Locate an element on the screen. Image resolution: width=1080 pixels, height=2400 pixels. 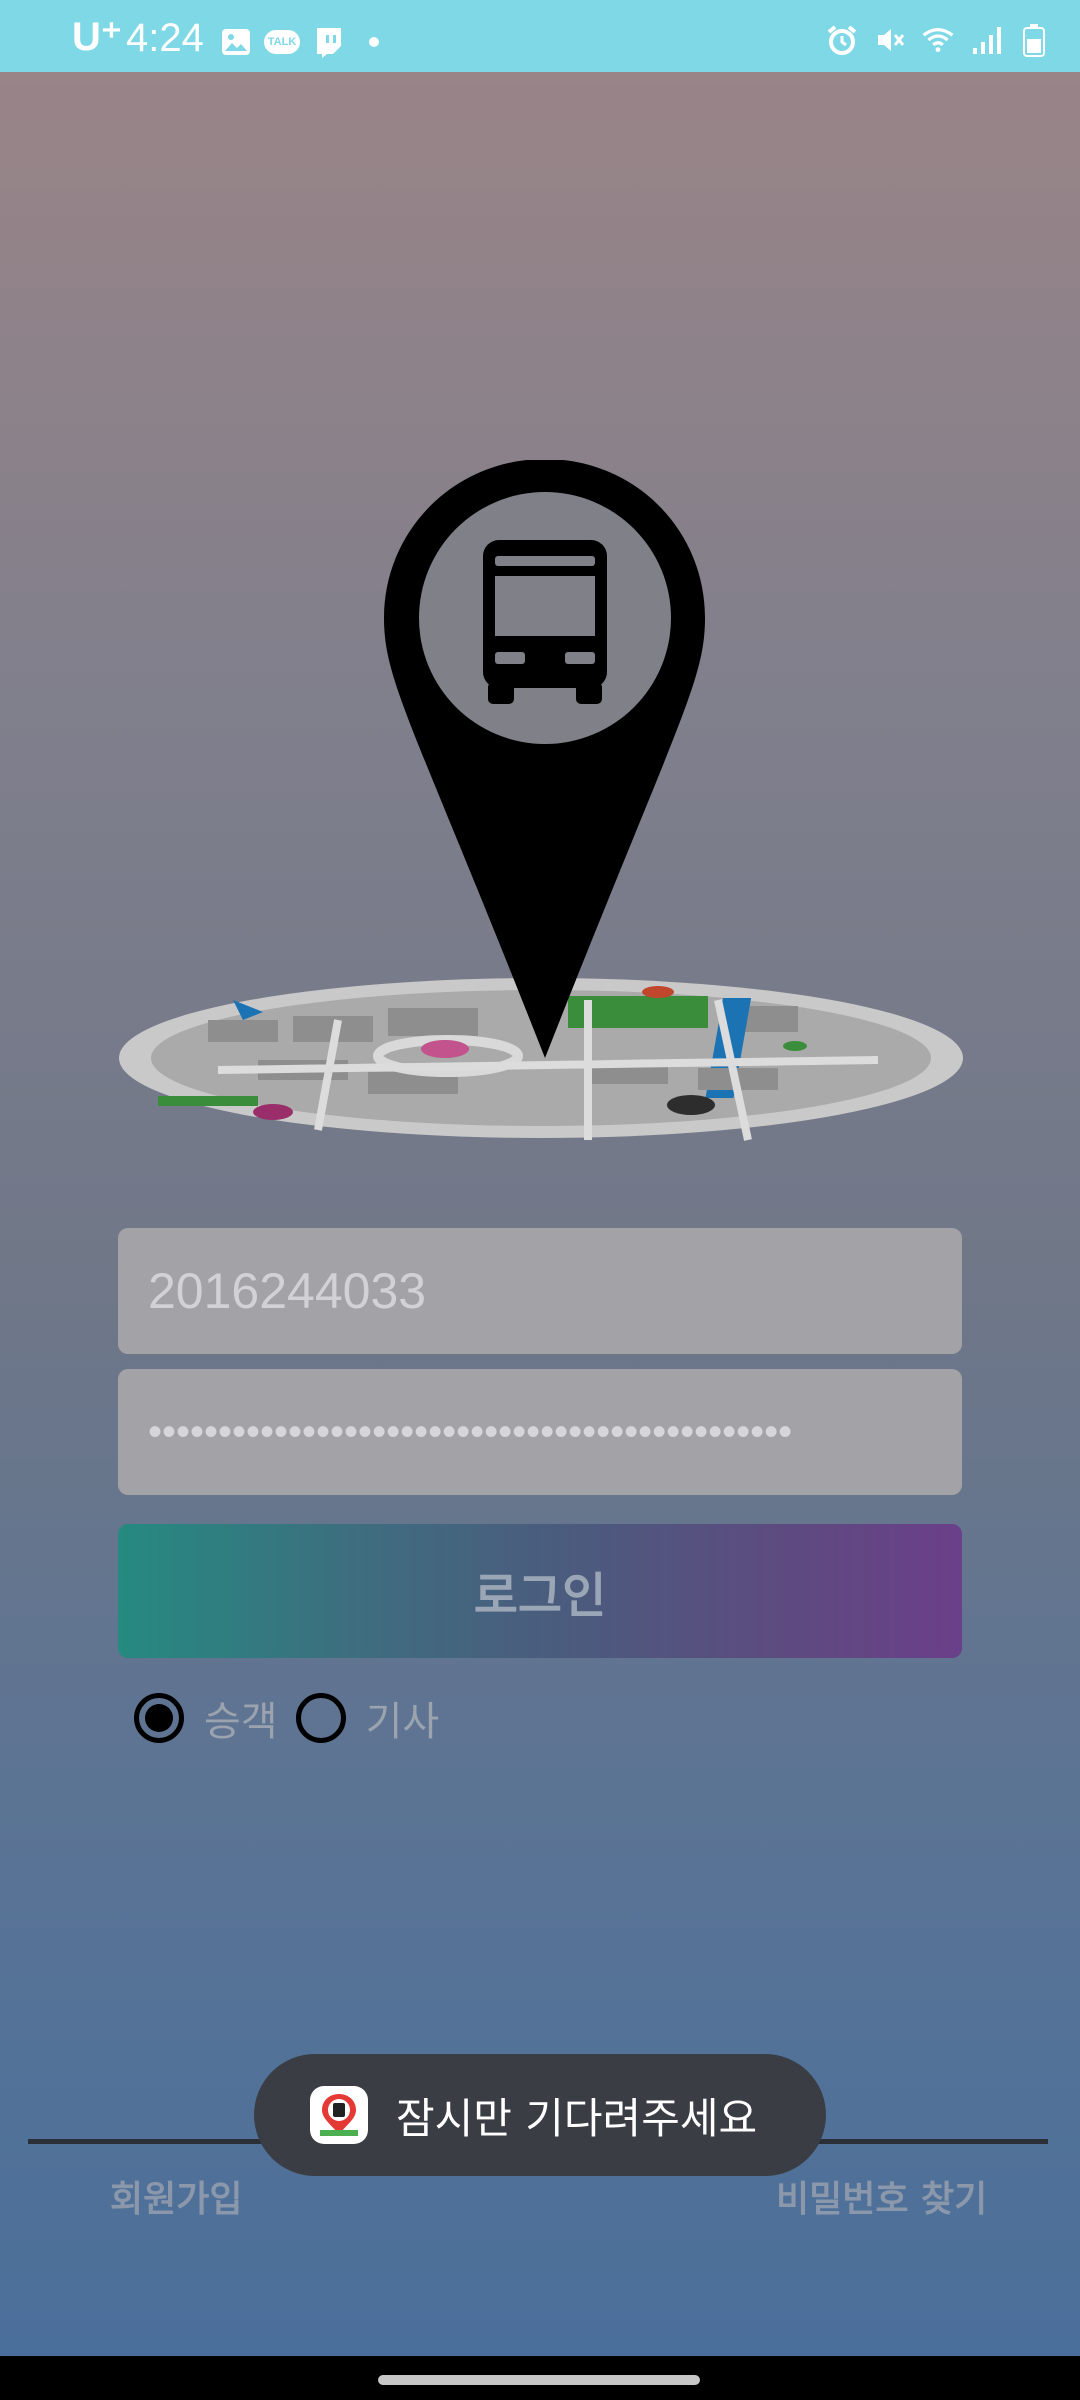
student-id-value: 2016244033 is located at coordinates (287, 1291).